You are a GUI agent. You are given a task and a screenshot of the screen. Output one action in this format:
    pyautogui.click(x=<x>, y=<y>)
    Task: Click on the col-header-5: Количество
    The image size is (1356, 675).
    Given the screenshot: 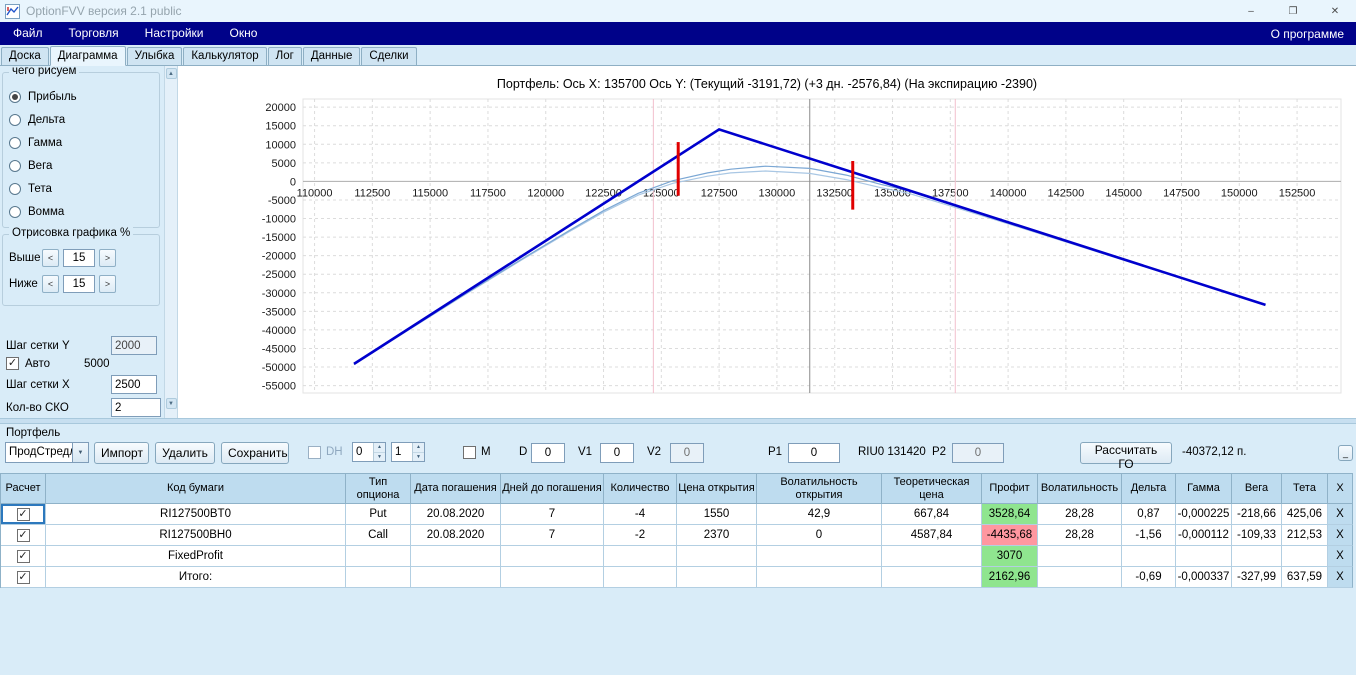 What is the action you would take?
    pyautogui.click(x=640, y=489)
    